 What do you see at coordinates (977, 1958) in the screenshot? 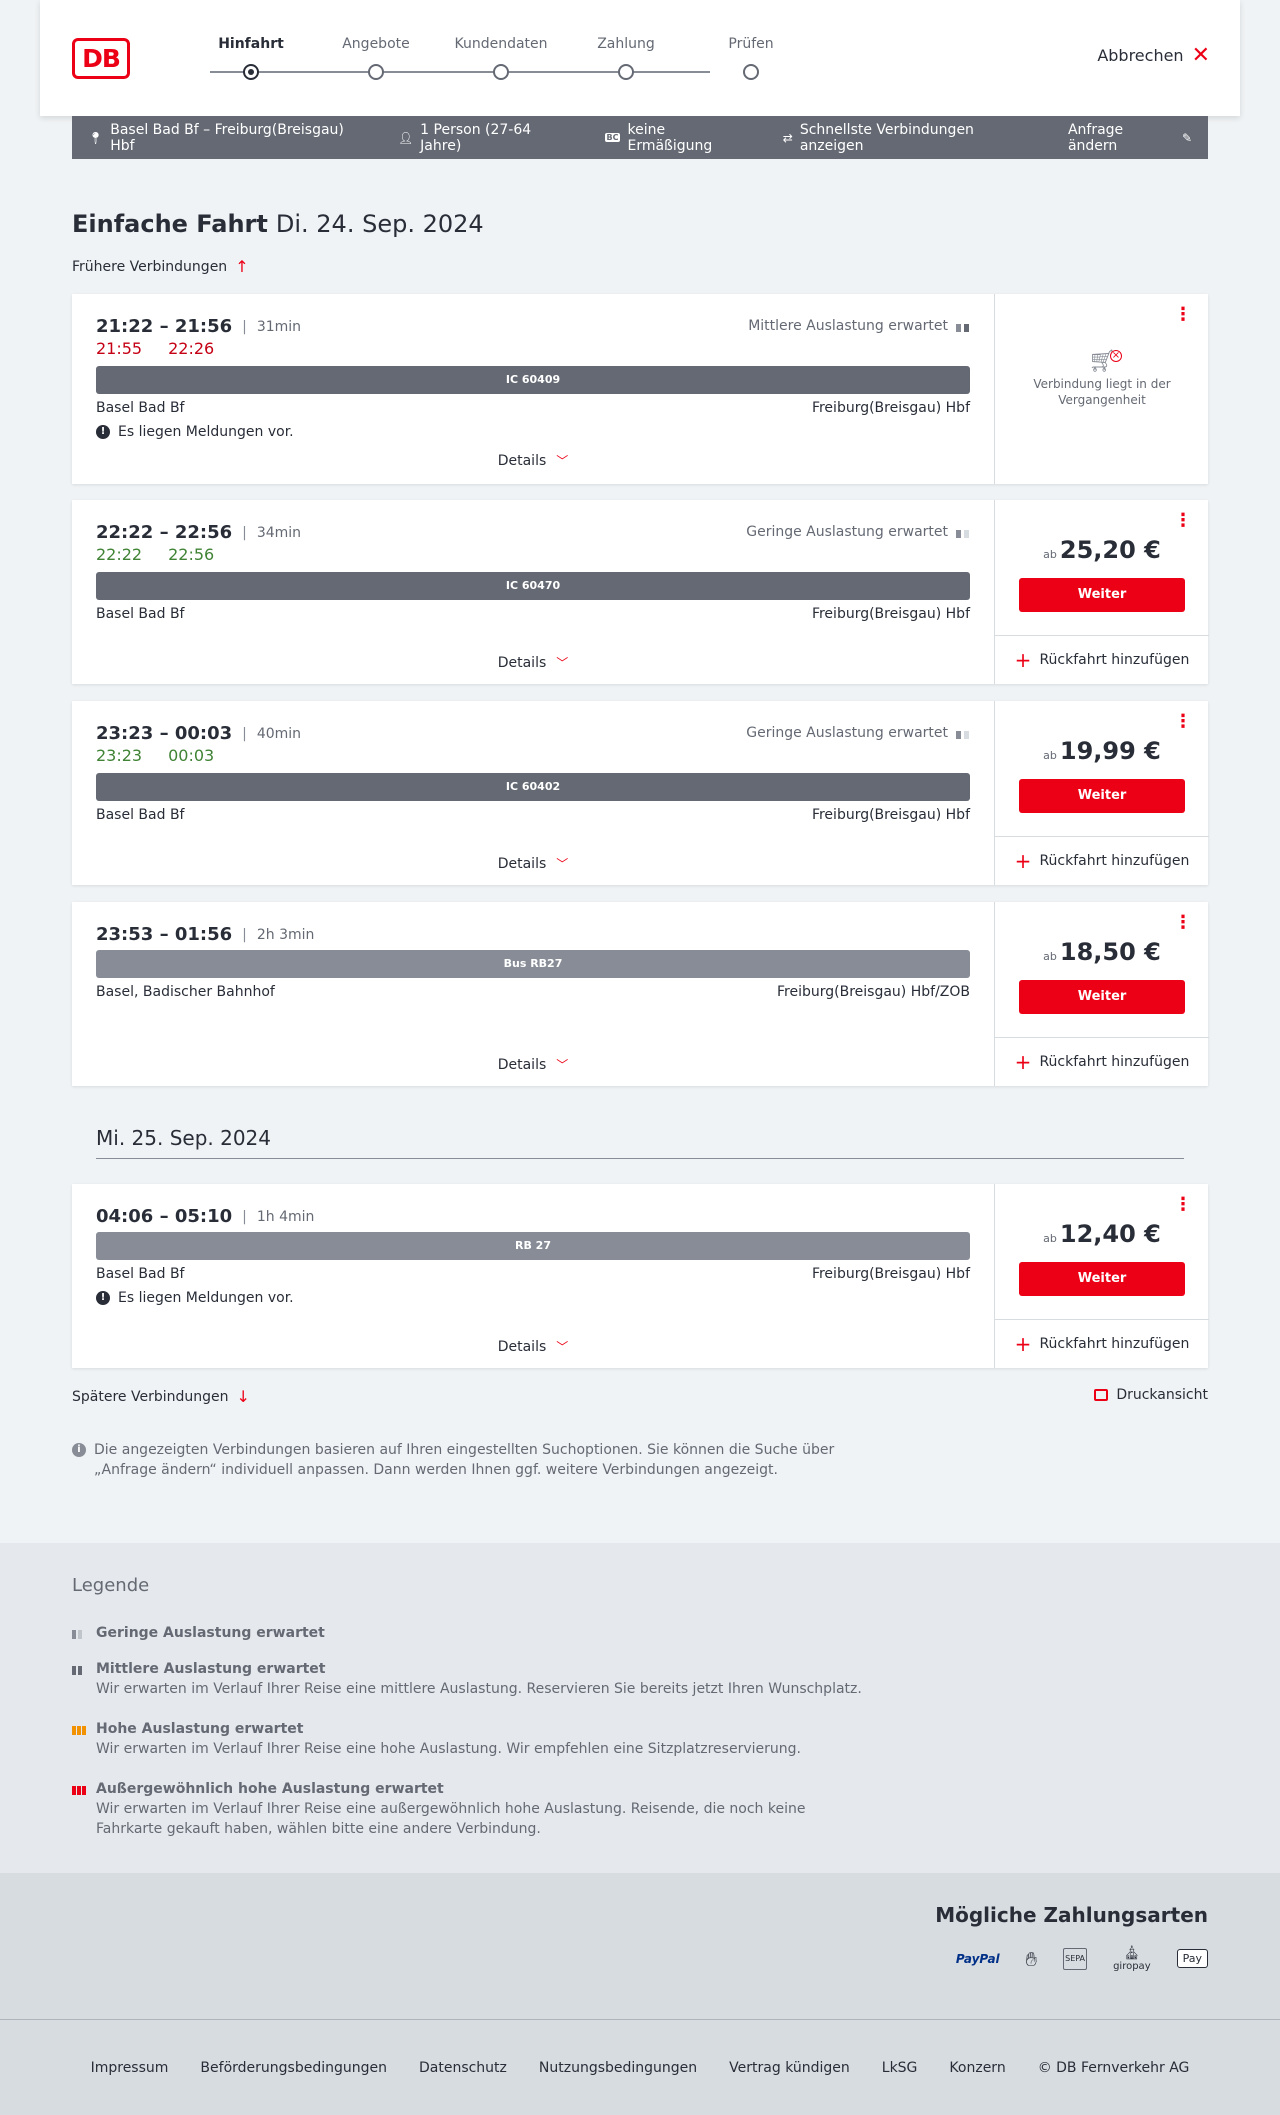
I see `paypal-icon: PayPal` at bounding box center [977, 1958].